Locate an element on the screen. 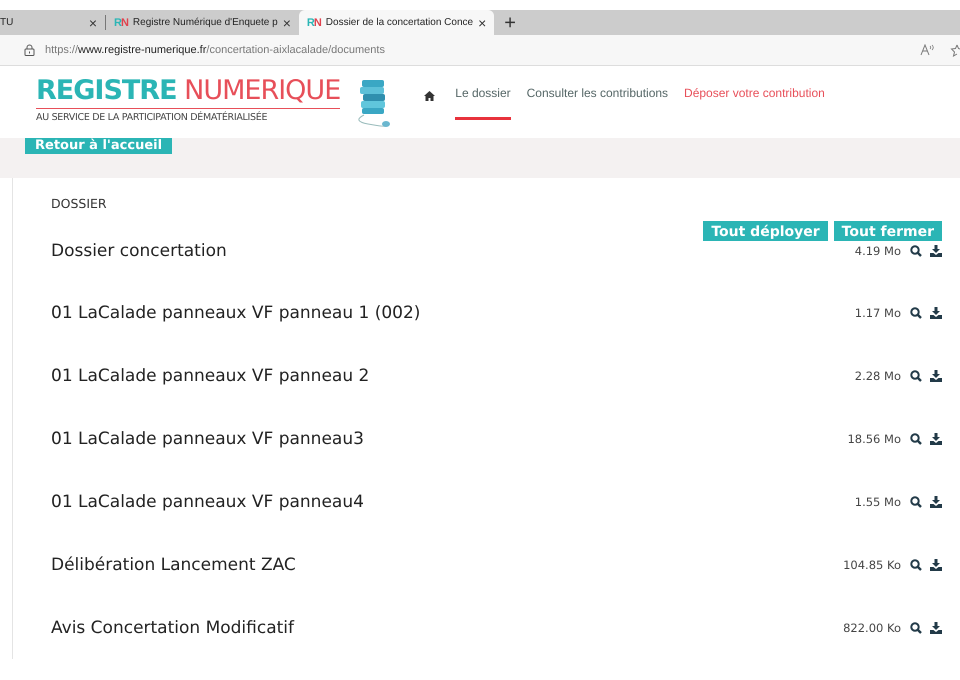 The height and width of the screenshot is (680, 960). document-title: 01 LaCalade panneaux VF panneau3 is located at coordinates (449, 438).